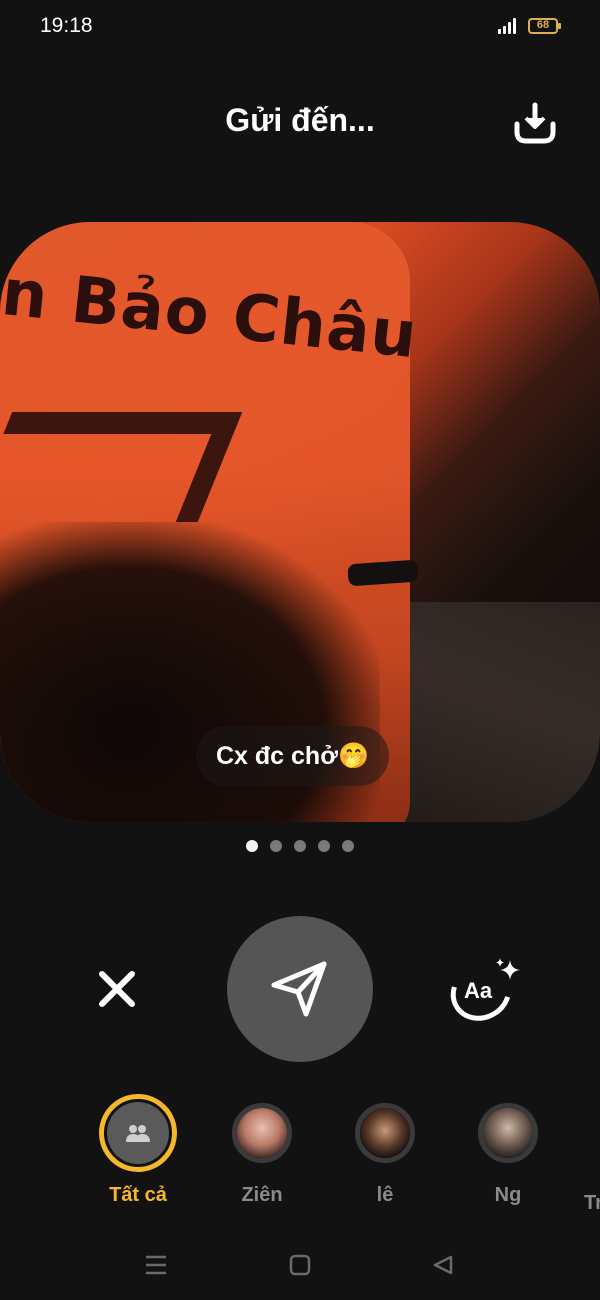 Image resolution: width=600 pixels, height=1300 pixels. I want to click on photo-caption: Cx đc chở🤭, so click(293, 756).